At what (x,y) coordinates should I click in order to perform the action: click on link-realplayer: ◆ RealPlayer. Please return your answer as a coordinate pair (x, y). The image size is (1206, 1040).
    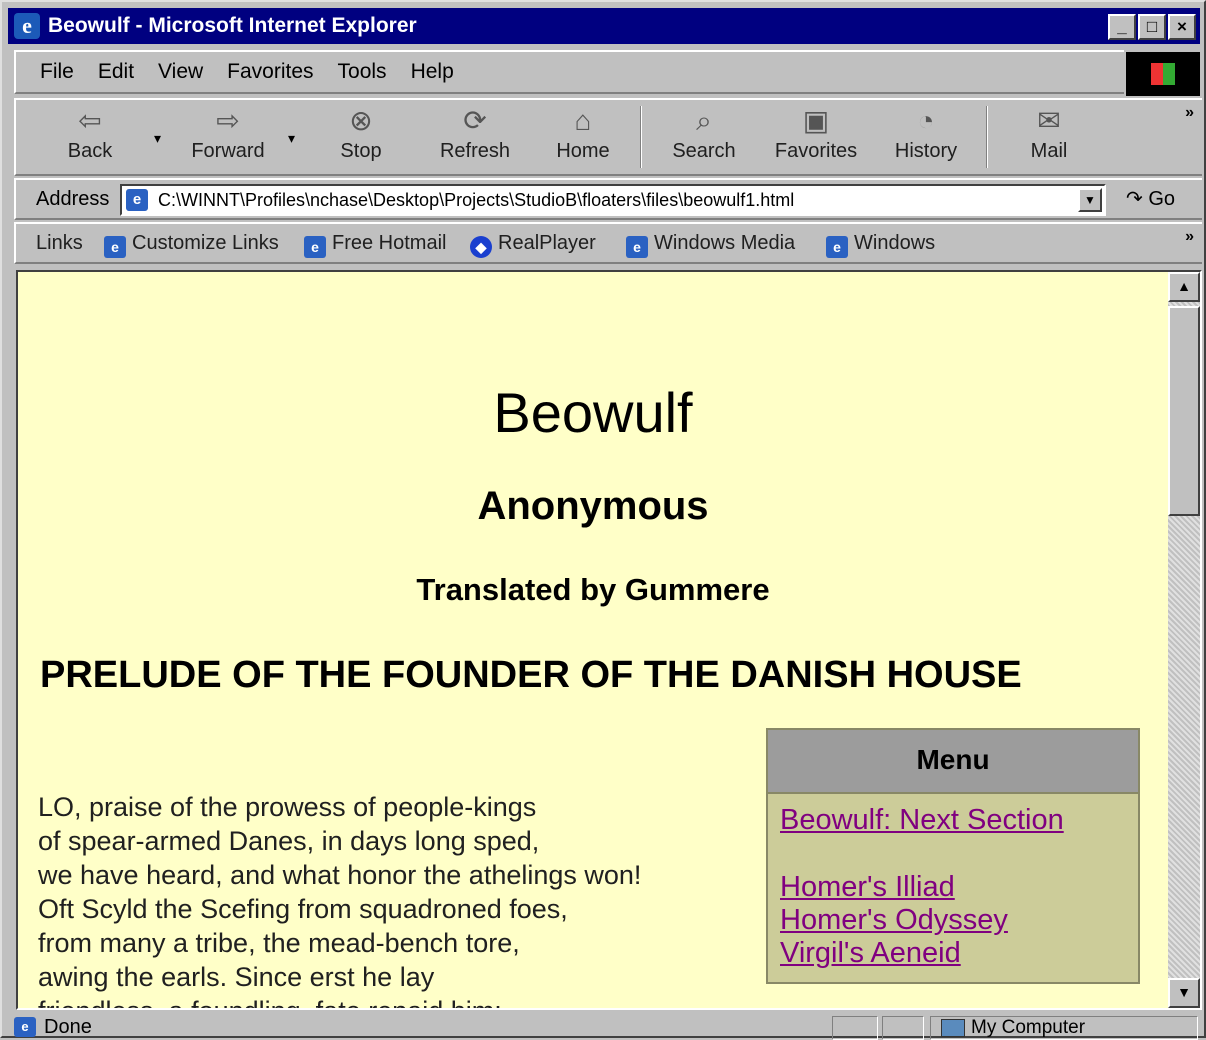
    Looking at the image, I should click on (533, 245).